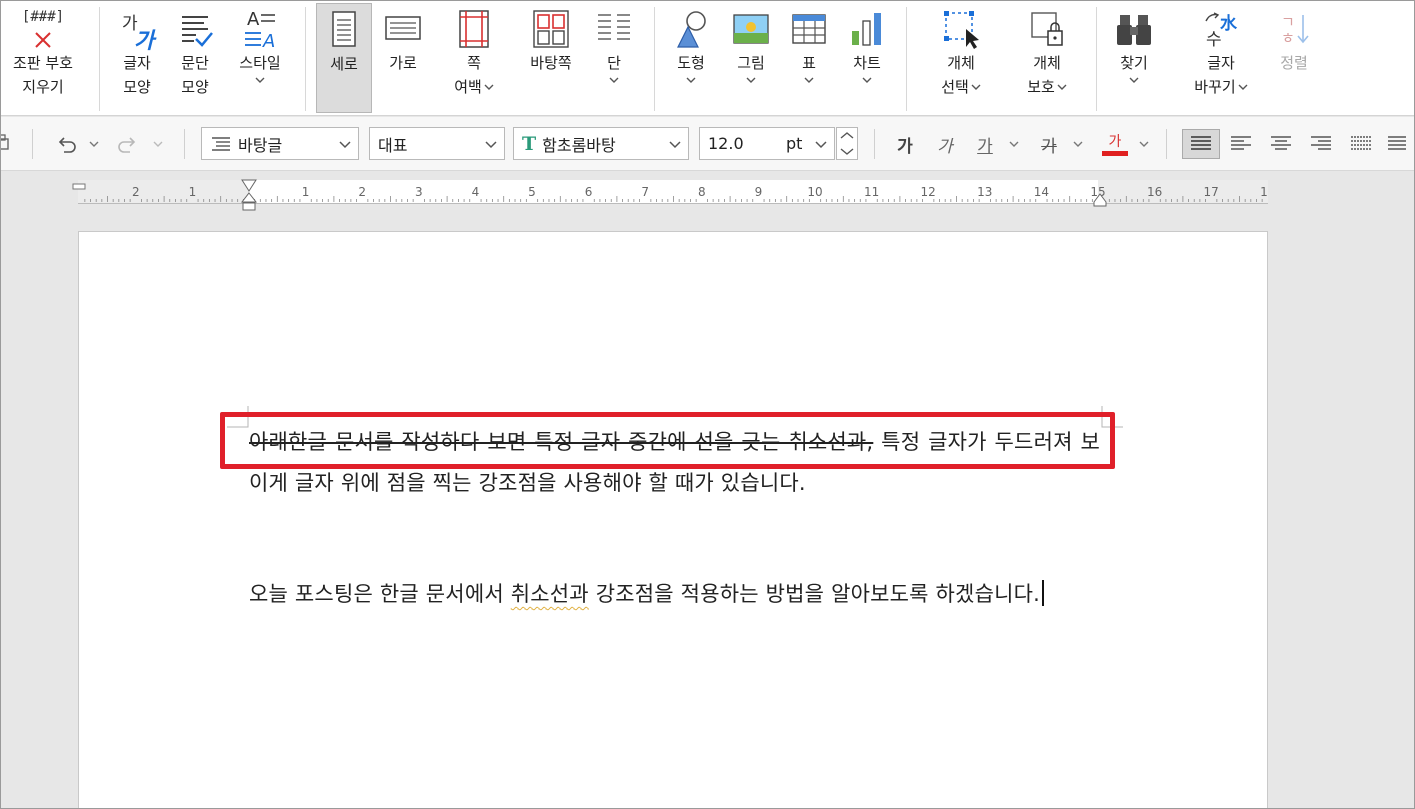 The image size is (1415, 809). Describe the element at coordinates (1215, 87) in the screenshot. I see `replace-char-label-2: 바꾸기` at that location.